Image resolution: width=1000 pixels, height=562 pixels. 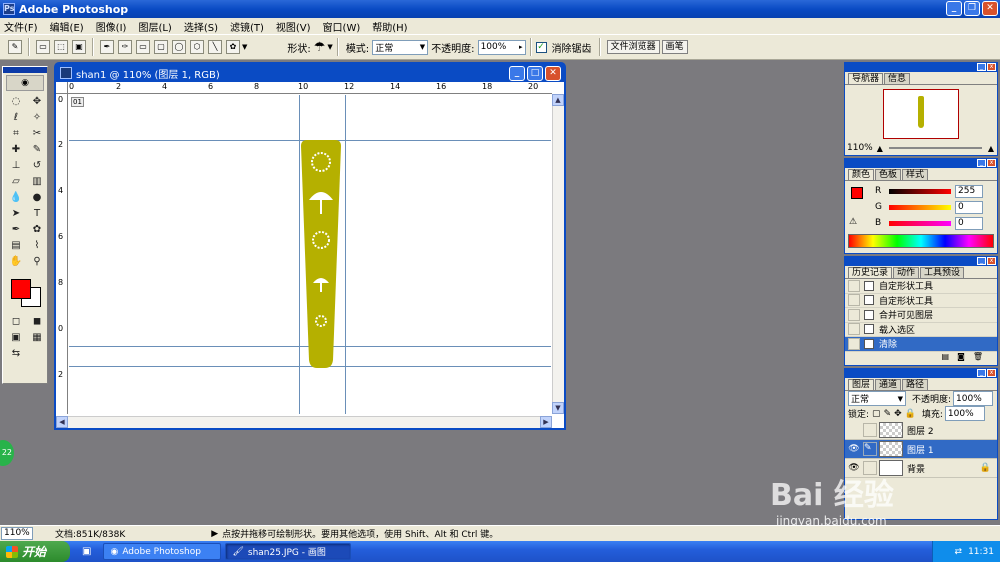 What do you see at coordinates (935, 148) in the screenshot?
I see `navigator-zoom-slider` at bounding box center [935, 148].